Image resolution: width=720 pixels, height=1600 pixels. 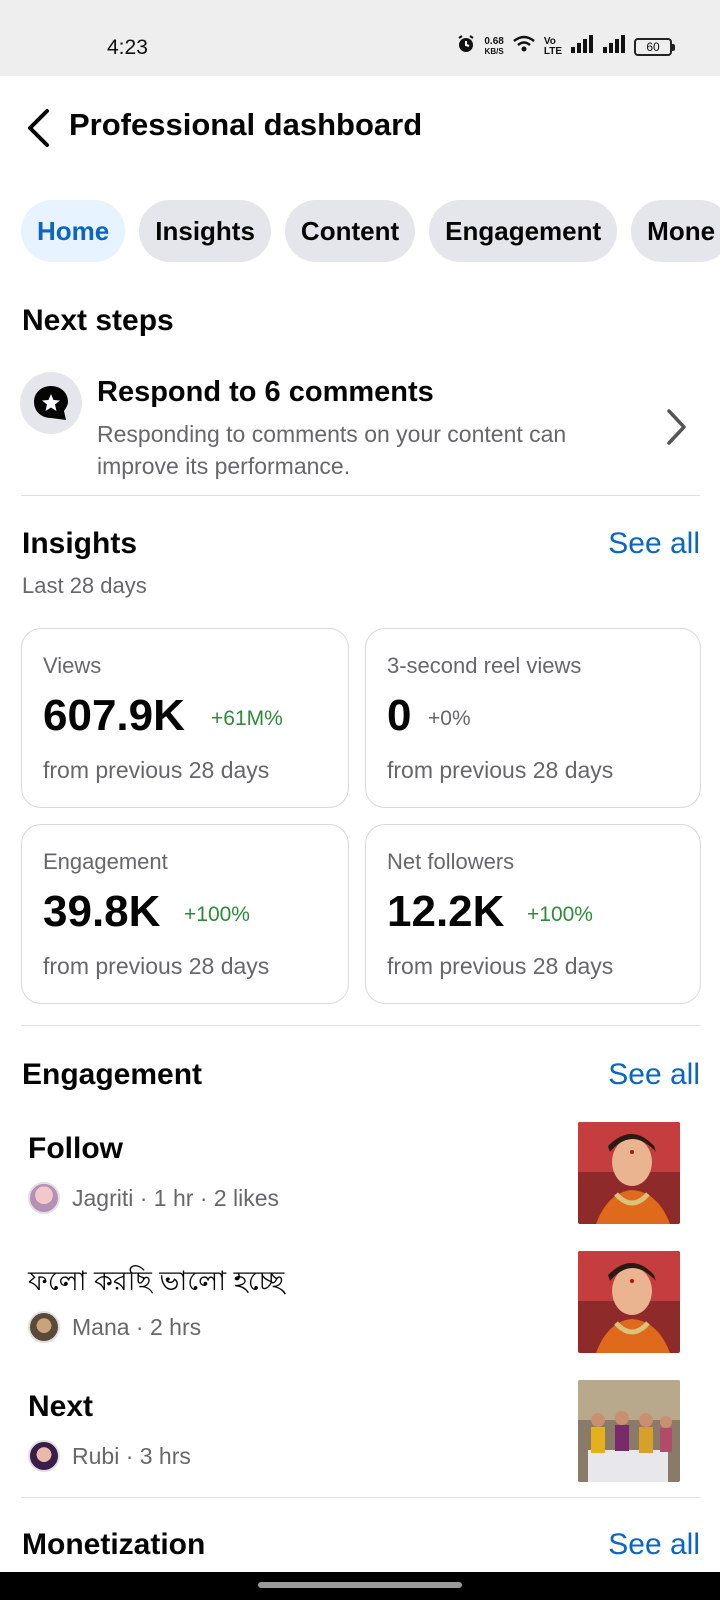 I want to click on comment-meta: Mana · 2 hrs, so click(x=114, y=1327).